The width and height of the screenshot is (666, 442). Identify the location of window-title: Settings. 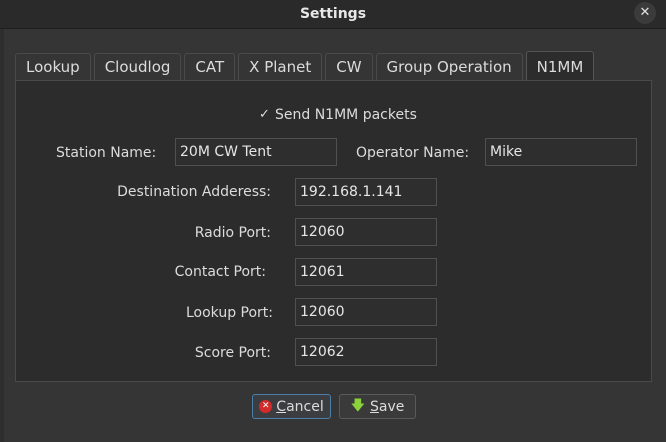
(333, 14).